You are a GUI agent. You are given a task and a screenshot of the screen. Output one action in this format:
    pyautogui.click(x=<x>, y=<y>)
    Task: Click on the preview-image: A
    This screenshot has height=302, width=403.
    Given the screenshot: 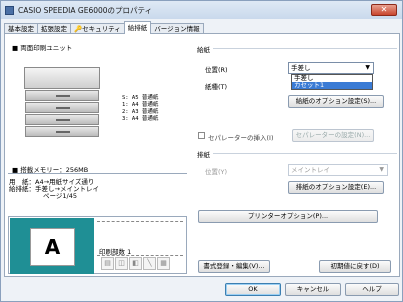 What is the action you would take?
    pyautogui.click(x=52, y=246)
    